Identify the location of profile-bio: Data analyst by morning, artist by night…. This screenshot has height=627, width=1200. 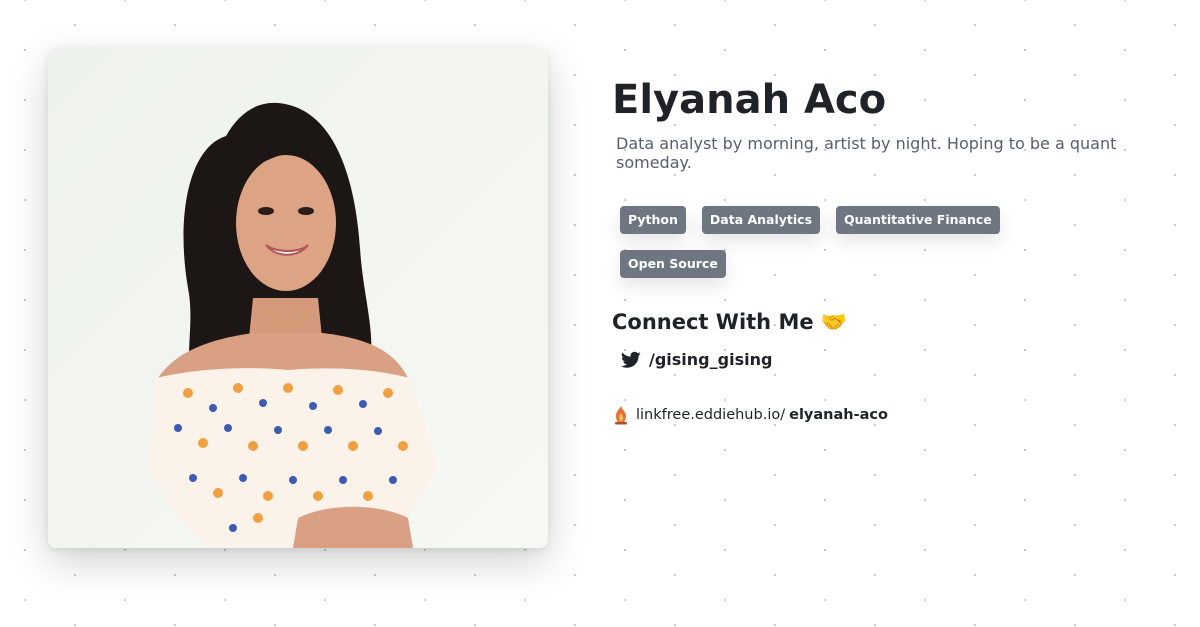
(866, 153).